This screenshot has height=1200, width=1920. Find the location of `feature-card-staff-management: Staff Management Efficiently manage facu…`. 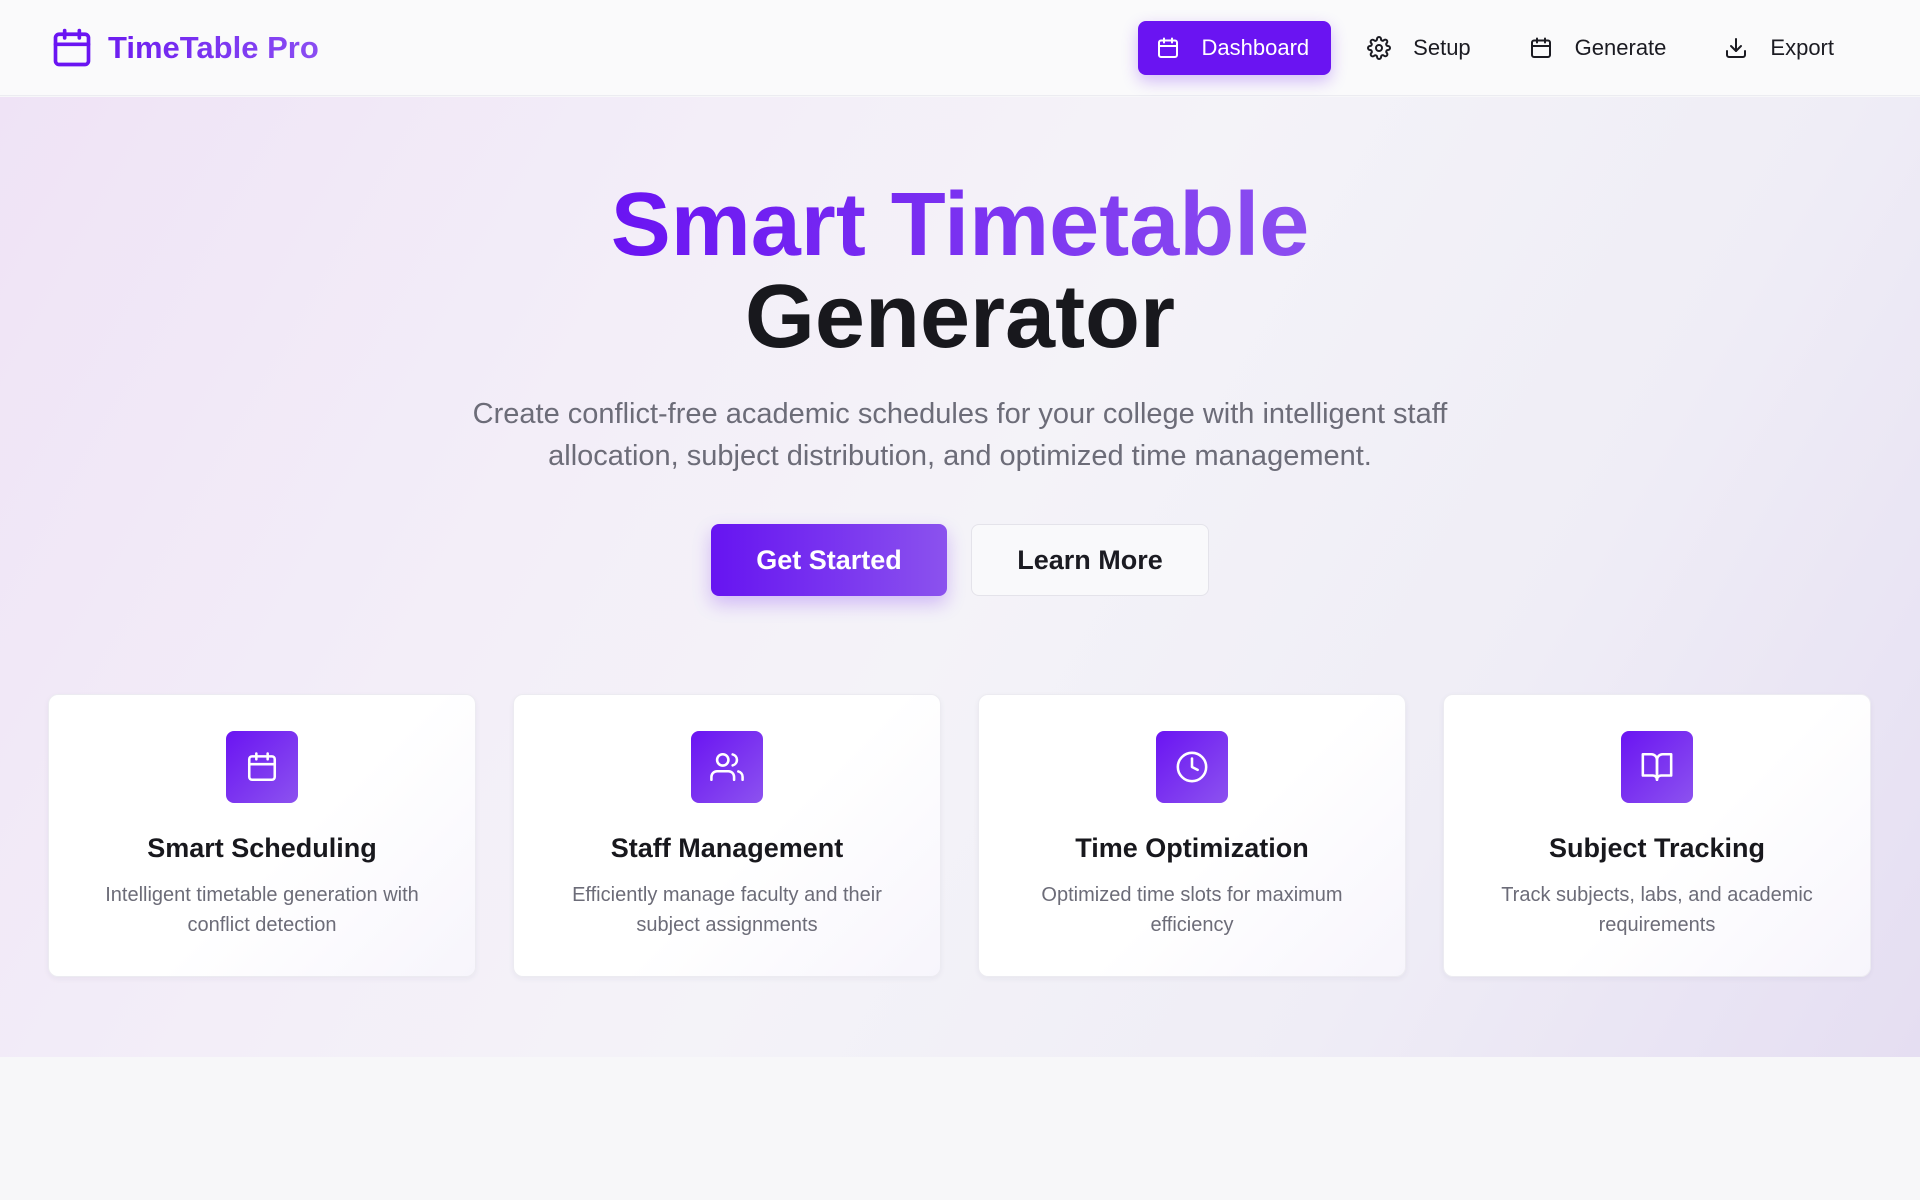

feature-card-staff-management: Staff Management Efficiently manage facu… is located at coordinates (727, 835).